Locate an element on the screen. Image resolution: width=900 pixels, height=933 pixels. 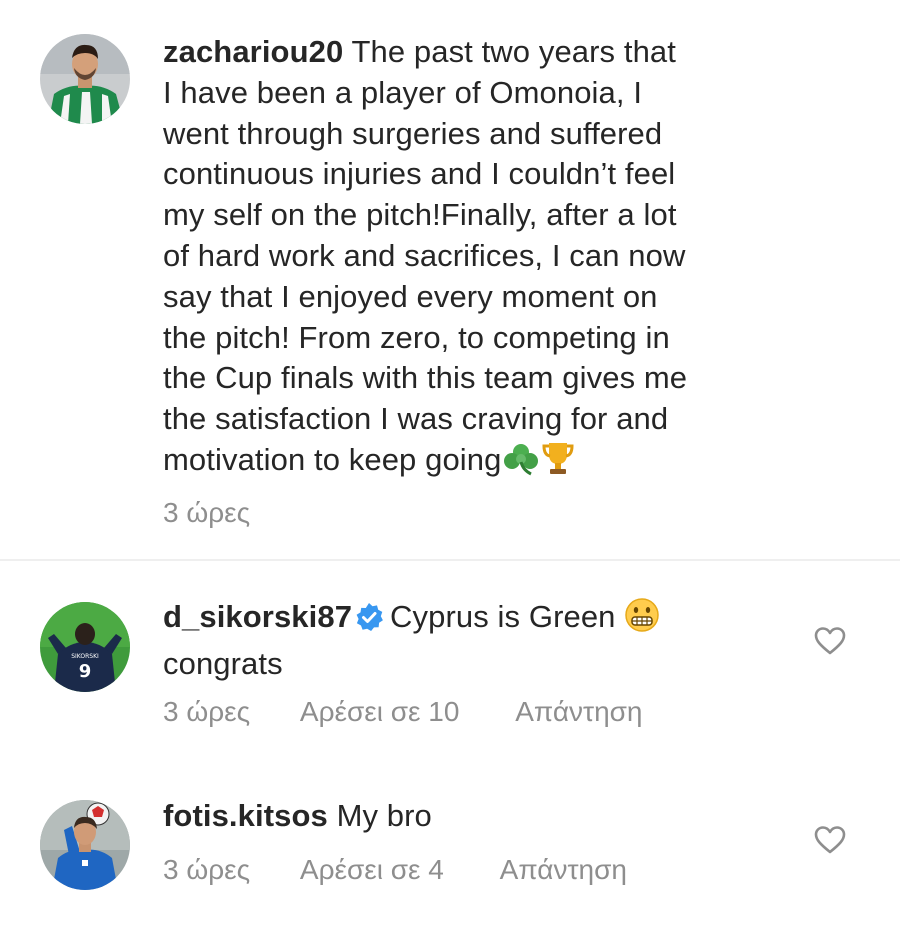
caption-line: I have been a player of Omonoia, I is located at coordinates (403, 92).